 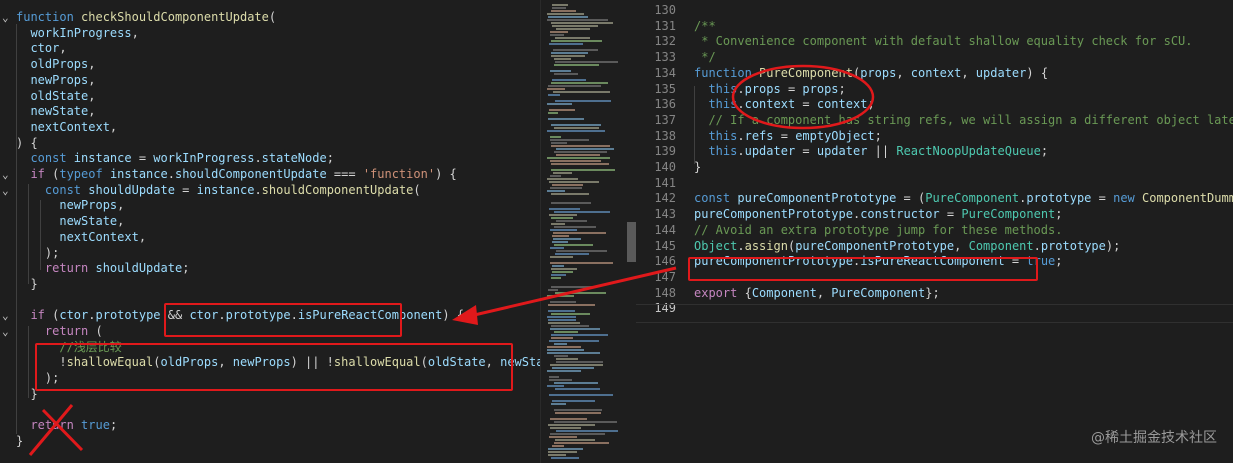 What do you see at coordinates (1154, 438) in the screenshot?
I see `watermark: @稀土掘金技术社区` at bounding box center [1154, 438].